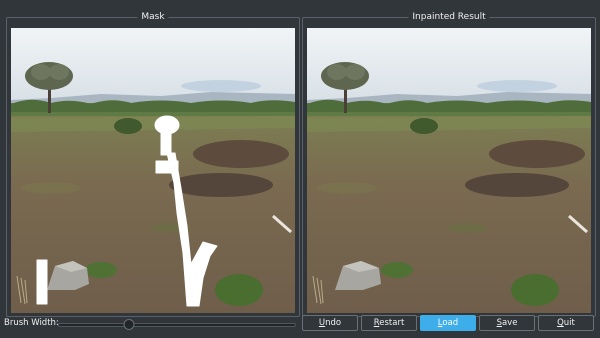  Describe the element at coordinates (376, 323) in the screenshot. I see `button-mnemonic: R` at that location.